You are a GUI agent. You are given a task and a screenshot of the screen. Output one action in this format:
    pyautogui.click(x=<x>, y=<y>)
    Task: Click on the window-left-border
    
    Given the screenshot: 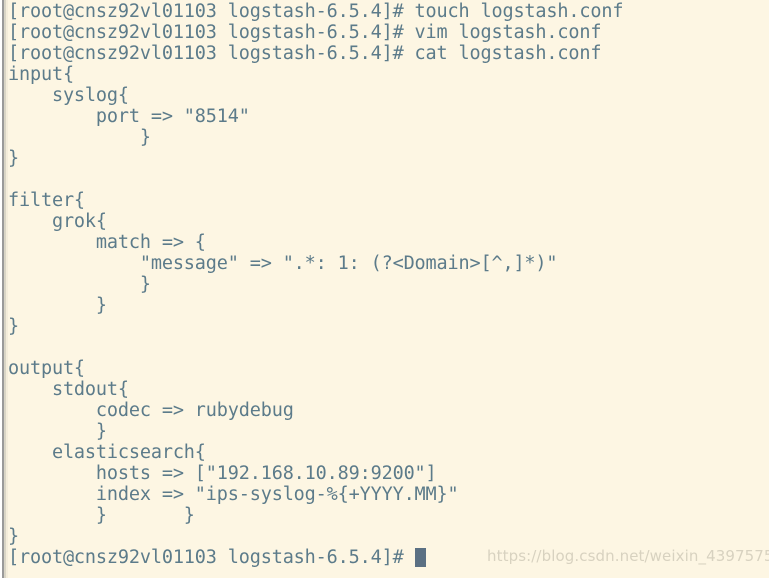 What is the action you would take?
    pyautogui.click(x=4, y=289)
    